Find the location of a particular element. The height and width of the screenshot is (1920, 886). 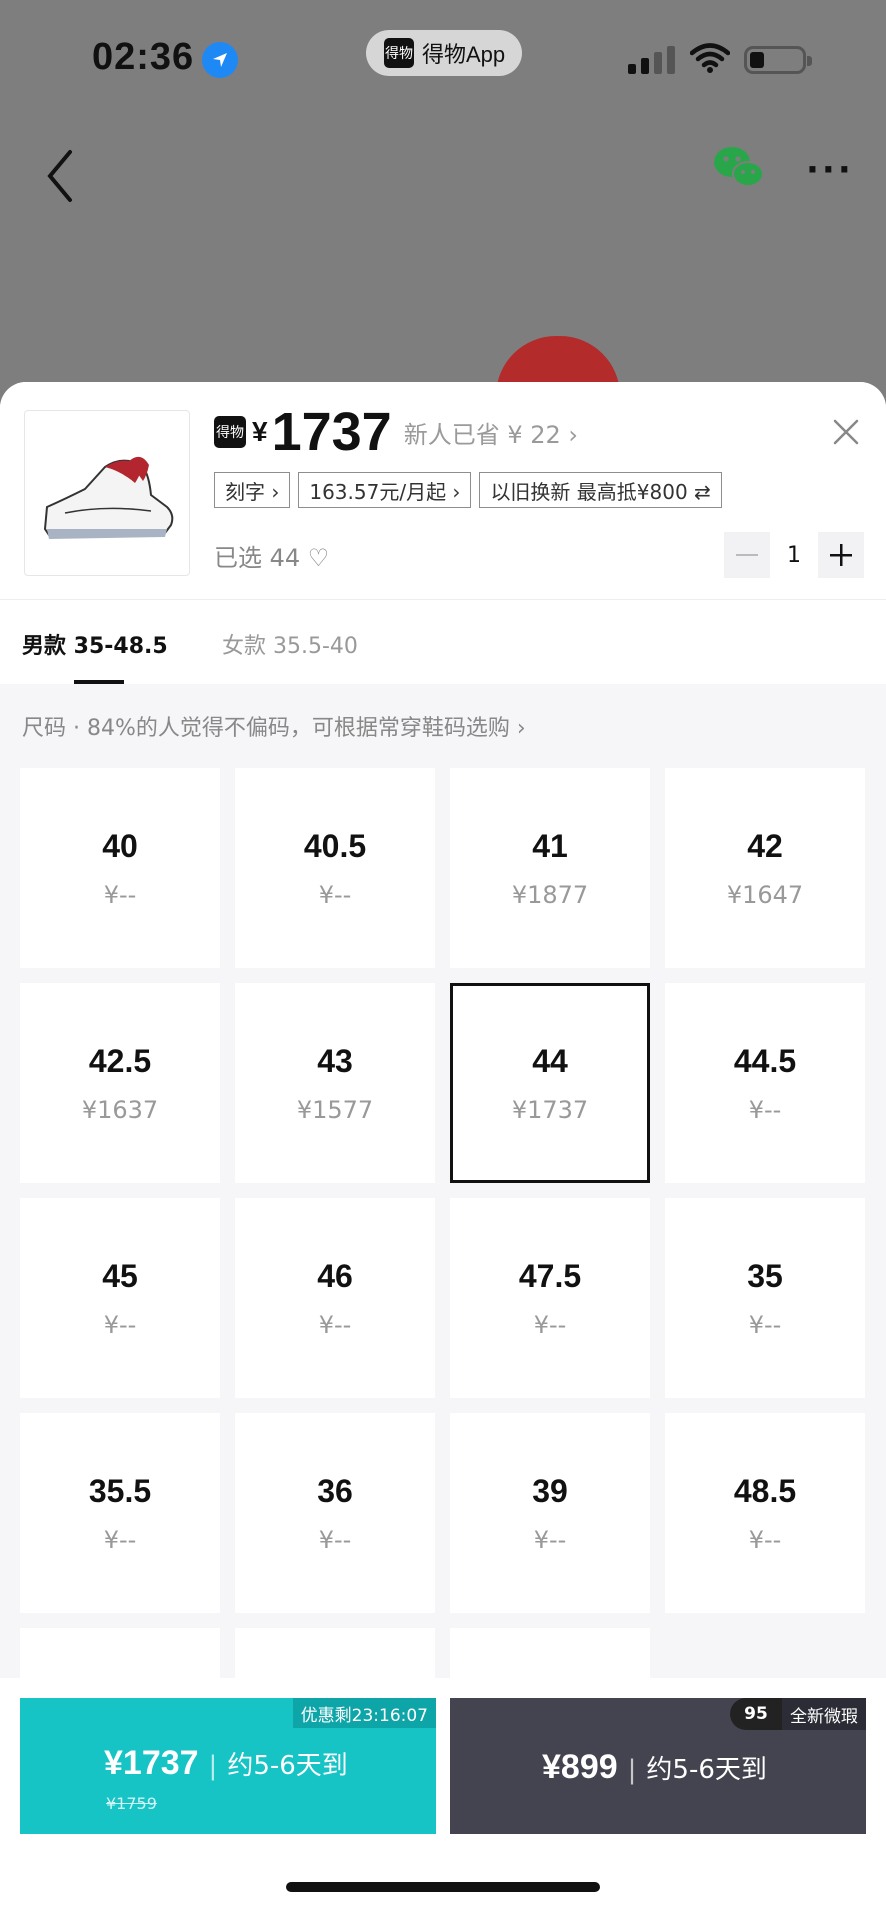

quantity-stepper: 1 is located at coordinates (794, 555).